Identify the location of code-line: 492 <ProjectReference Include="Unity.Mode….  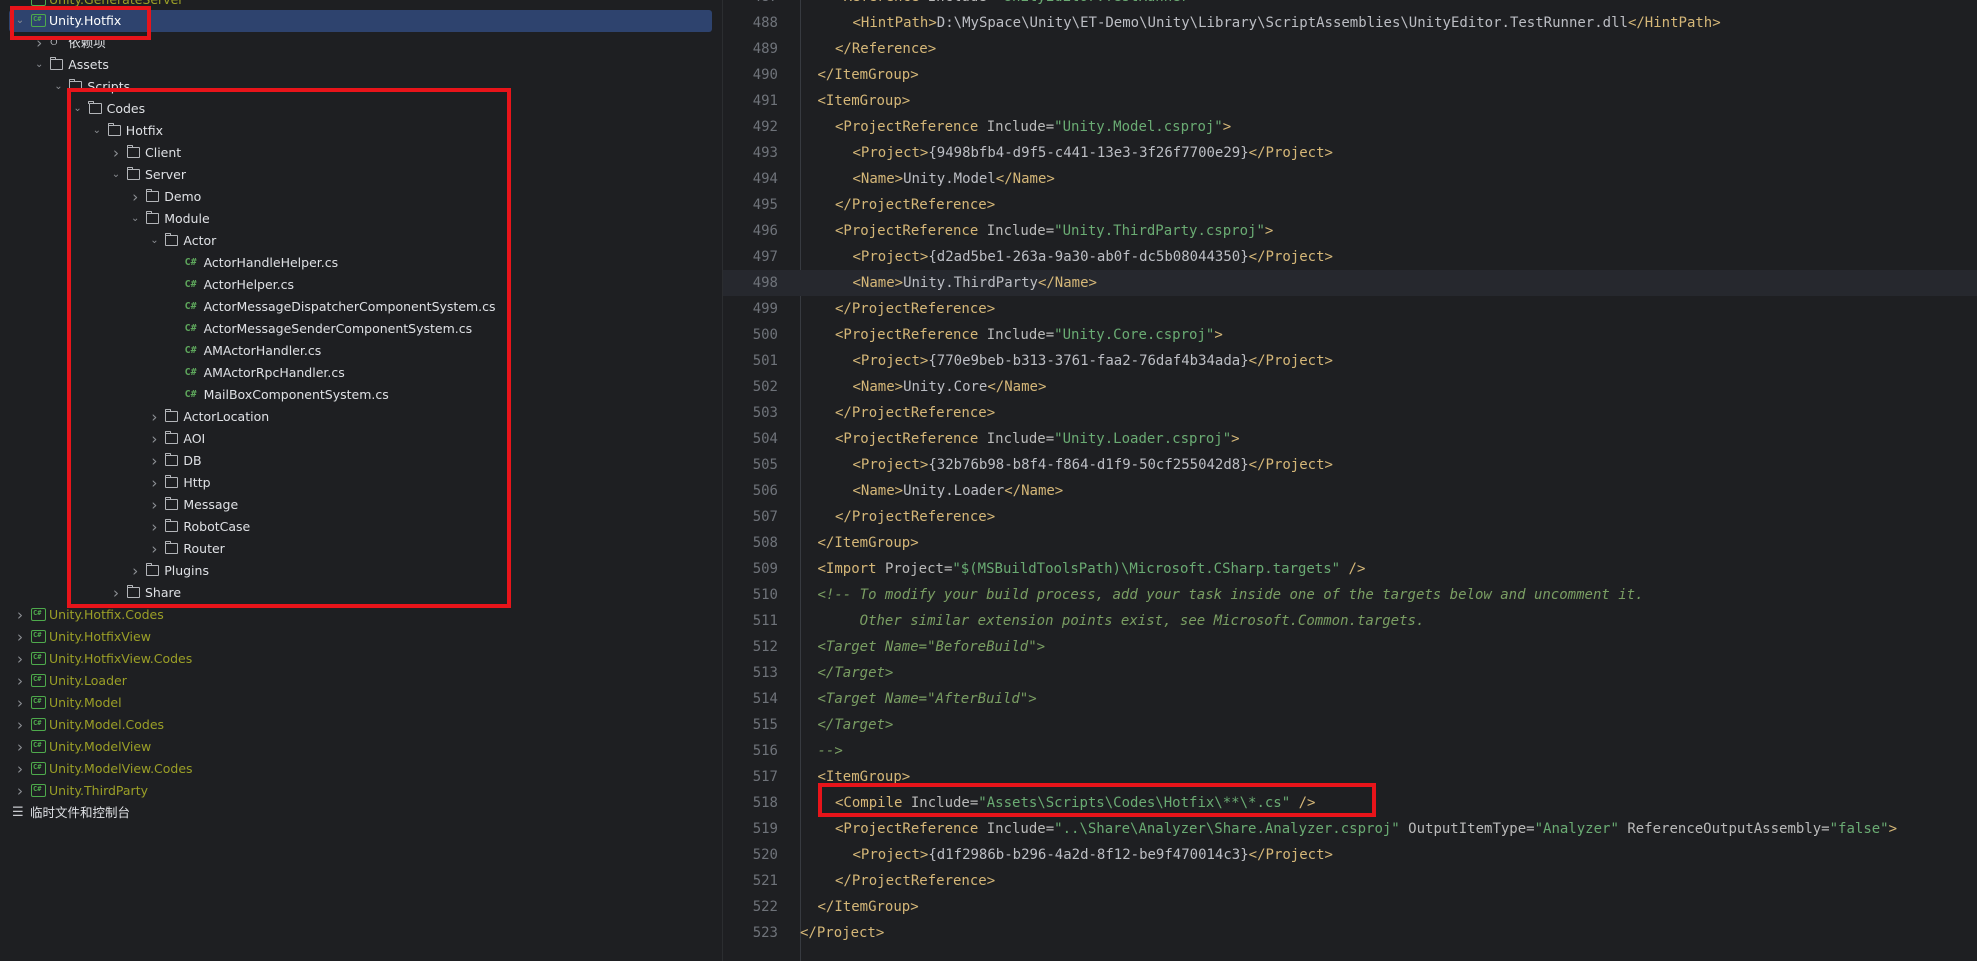
(1350, 127).